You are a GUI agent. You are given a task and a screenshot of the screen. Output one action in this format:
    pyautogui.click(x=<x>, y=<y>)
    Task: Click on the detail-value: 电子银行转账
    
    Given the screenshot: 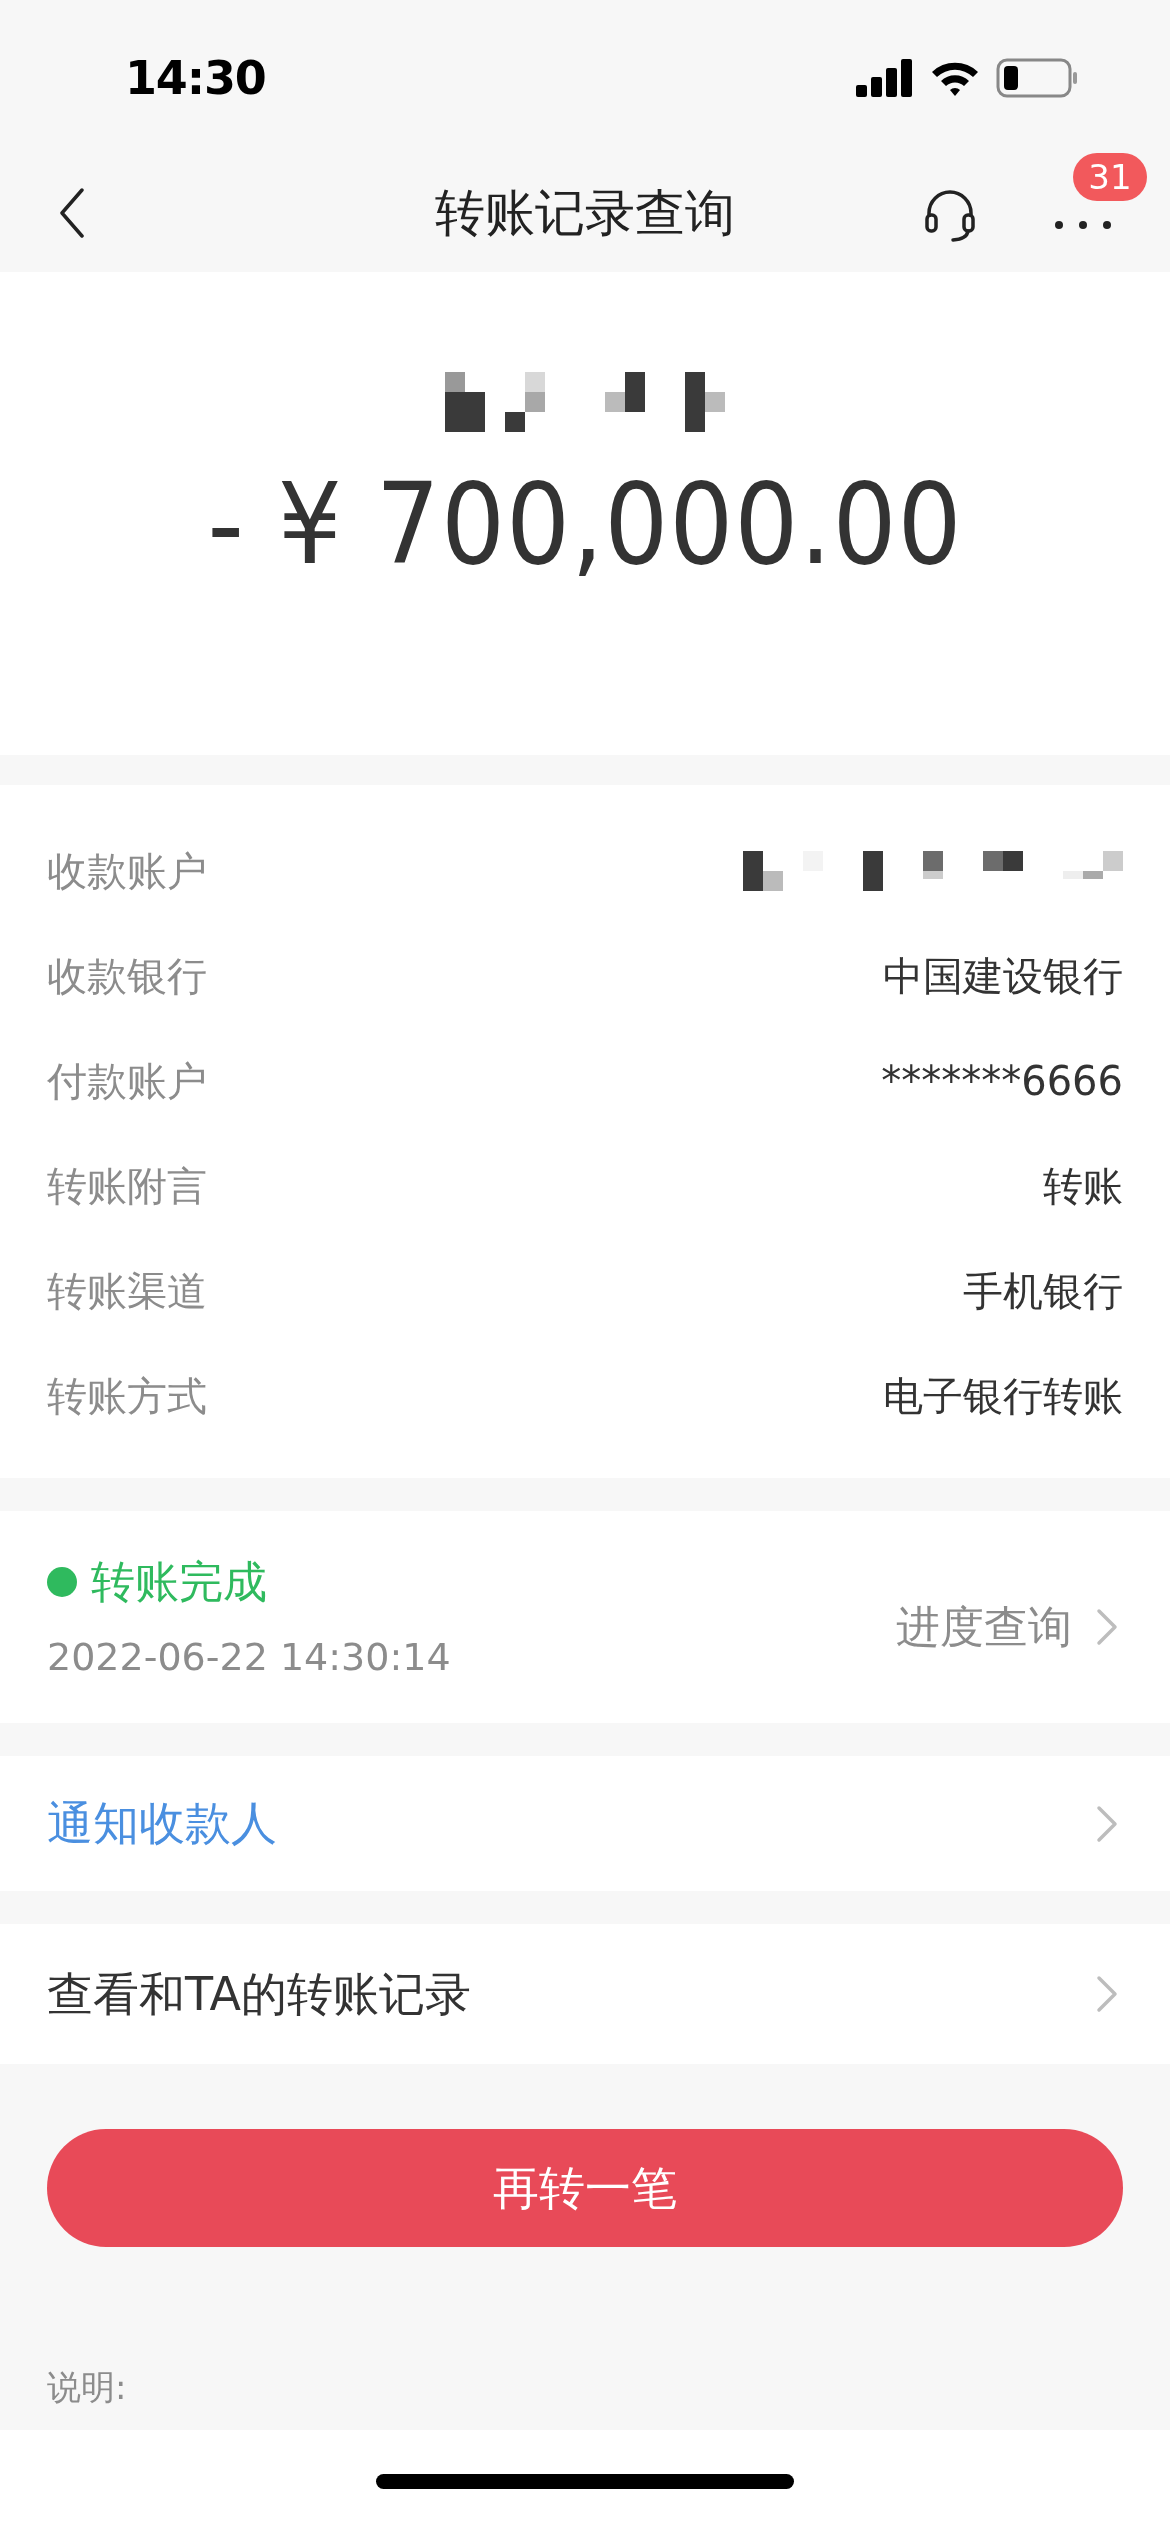 What is the action you would take?
    pyautogui.click(x=1003, y=1396)
    